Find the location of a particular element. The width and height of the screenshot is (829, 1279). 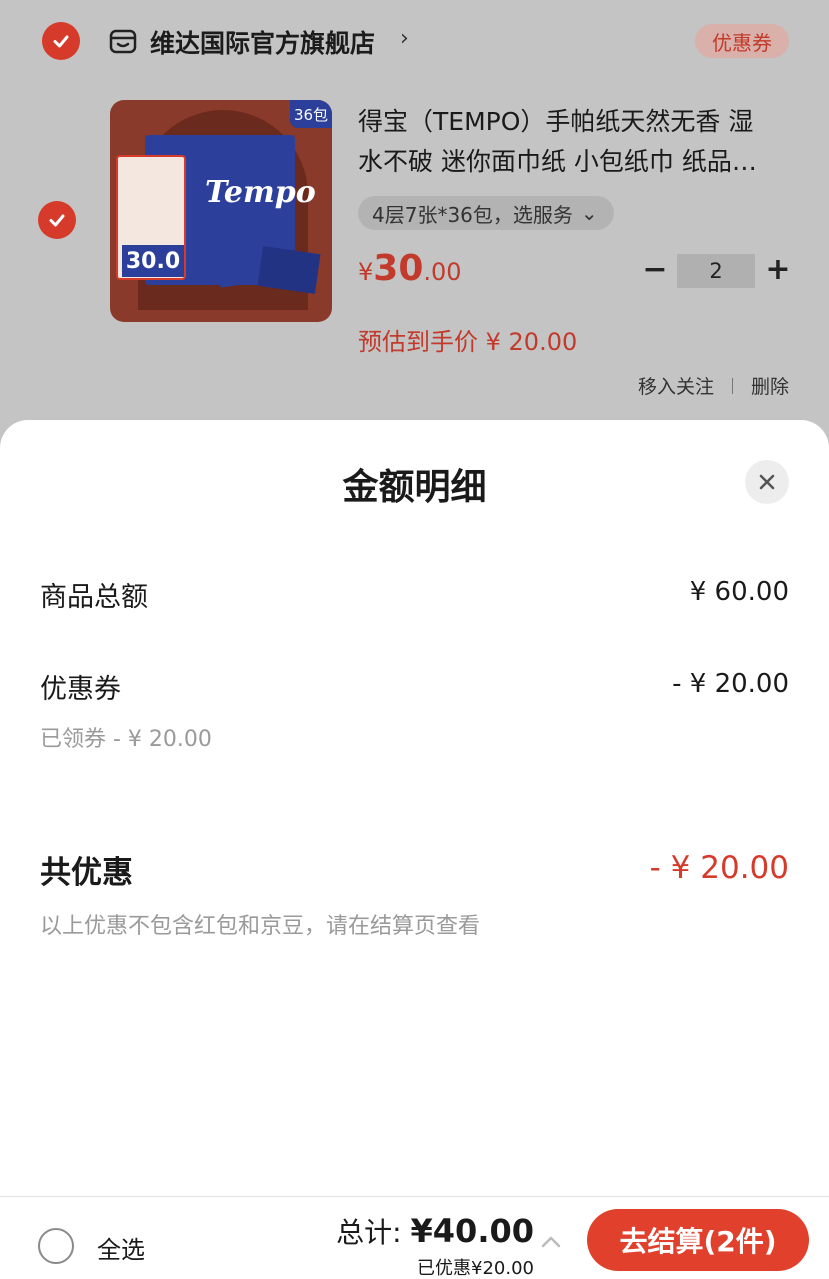

coupon-value: - ¥ 20.00 is located at coordinates (730, 684).